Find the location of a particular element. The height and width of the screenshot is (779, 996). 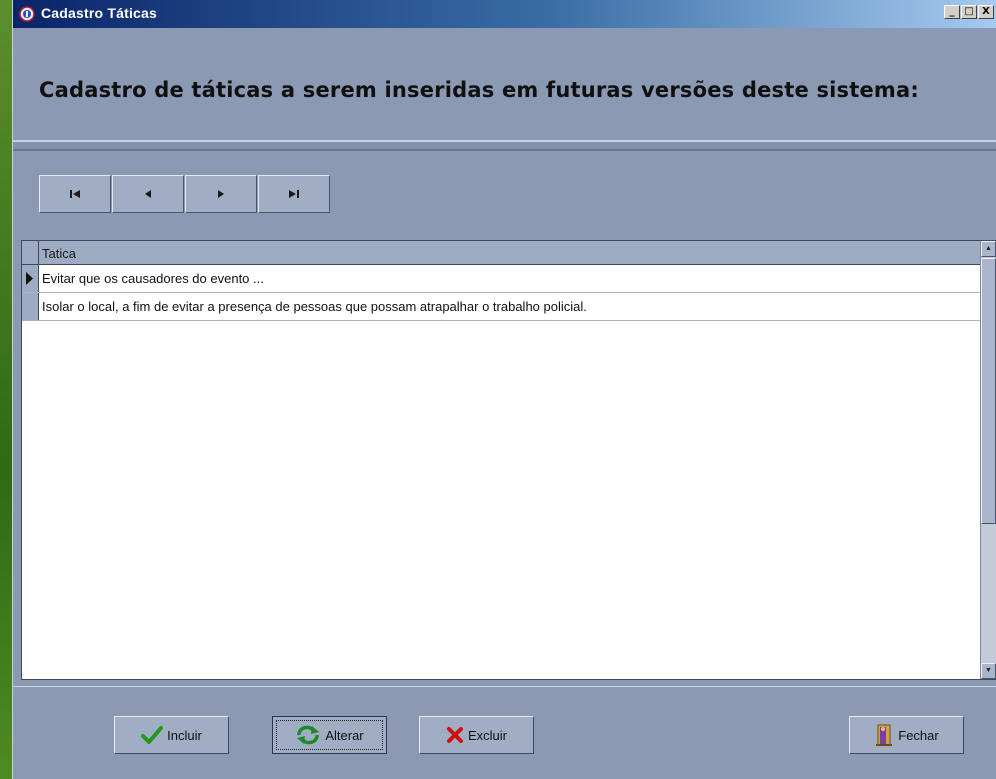

vertical-scrollbar: ▲ ▼ is located at coordinates (988, 460).